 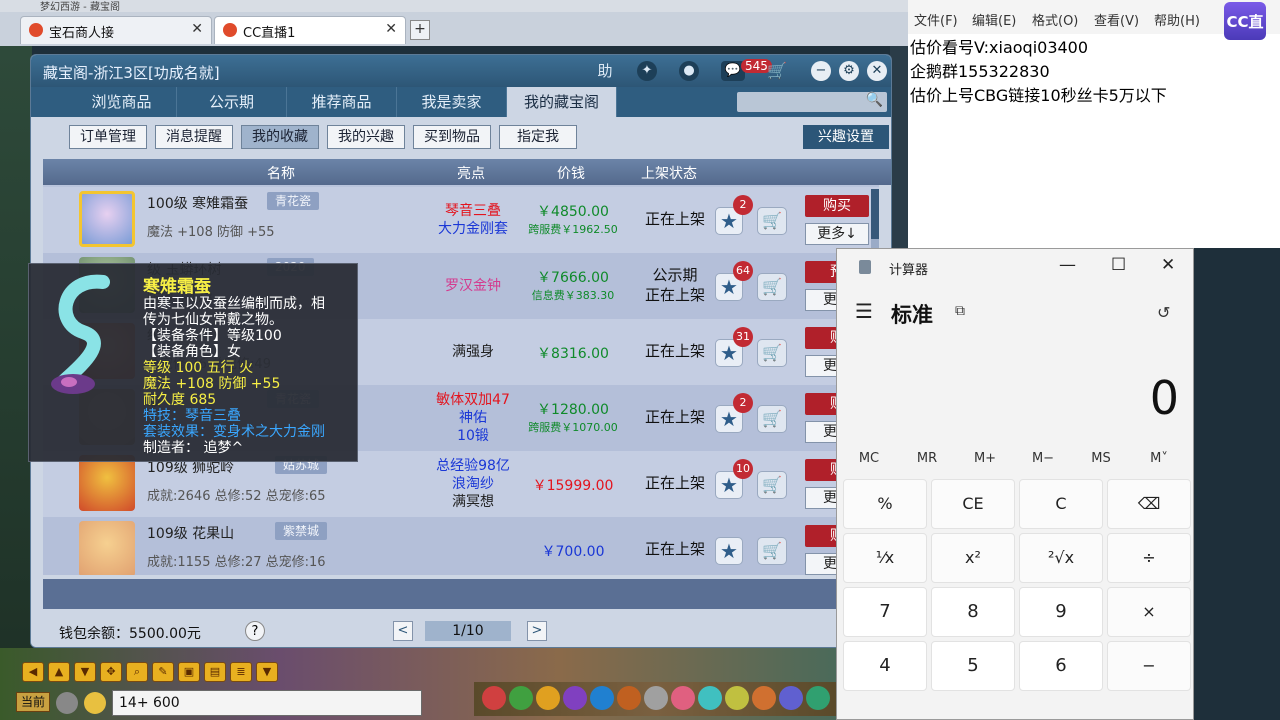 What do you see at coordinates (1055, 19) in the screenshot?
I see `menu-format: 格式(O)` at bounding box center [1055, 19].